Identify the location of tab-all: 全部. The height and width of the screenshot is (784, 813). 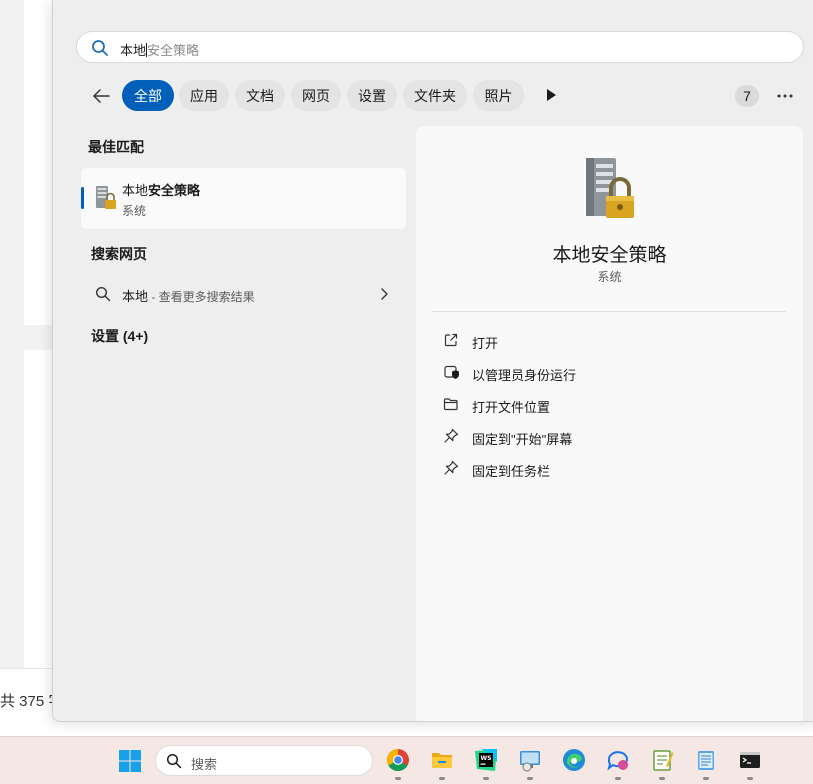
(148, 95).